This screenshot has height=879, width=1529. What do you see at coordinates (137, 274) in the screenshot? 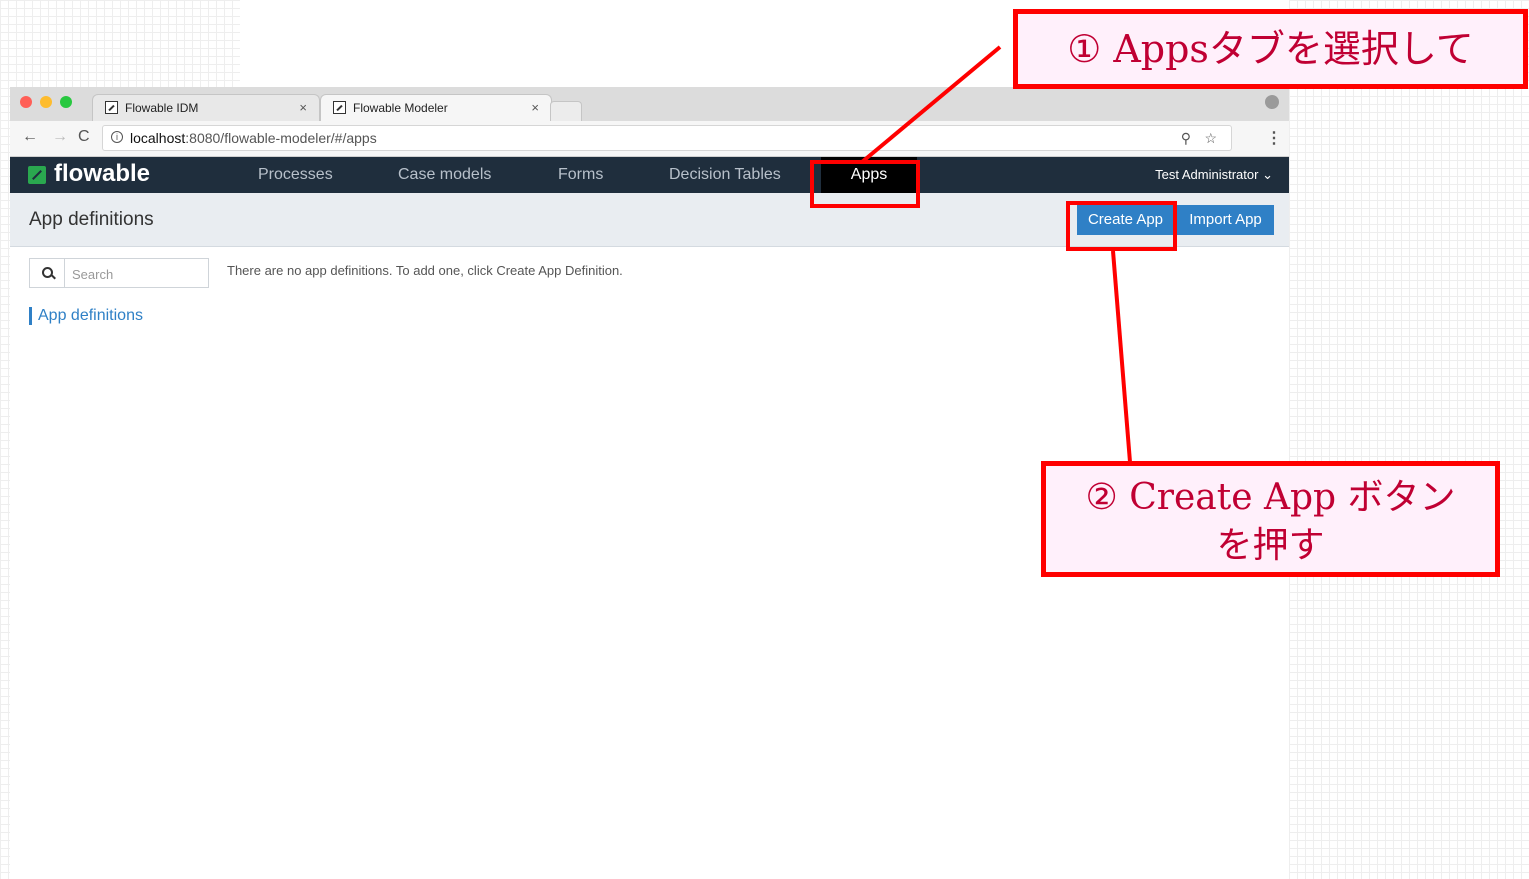
I see `search-input` at bounding box center [137, 274].